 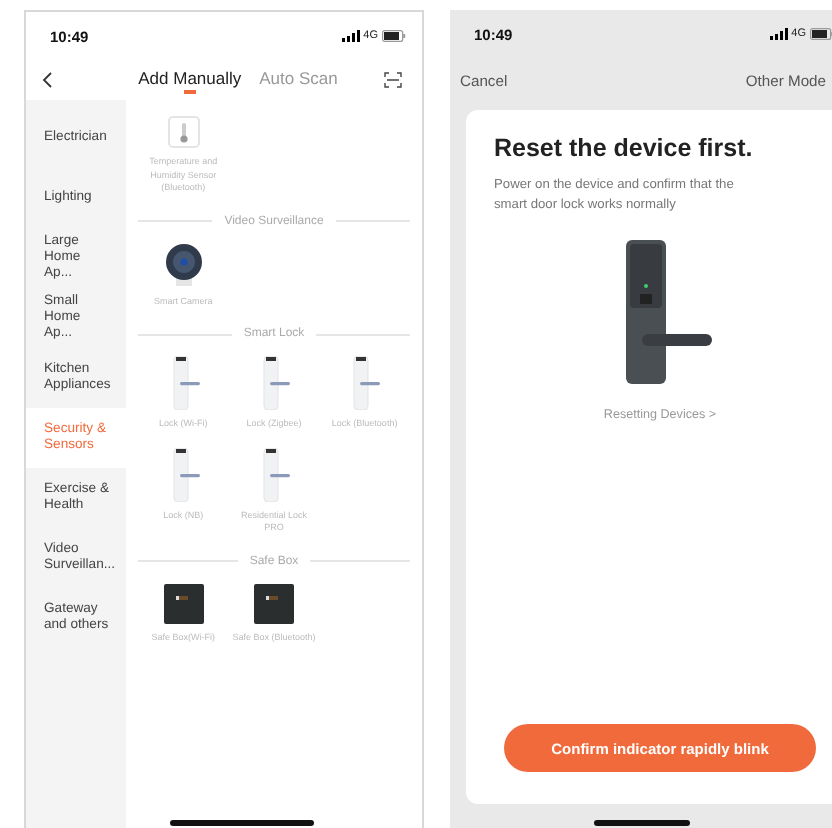 I want to click on scan-icon, so click(x=393, y=80).